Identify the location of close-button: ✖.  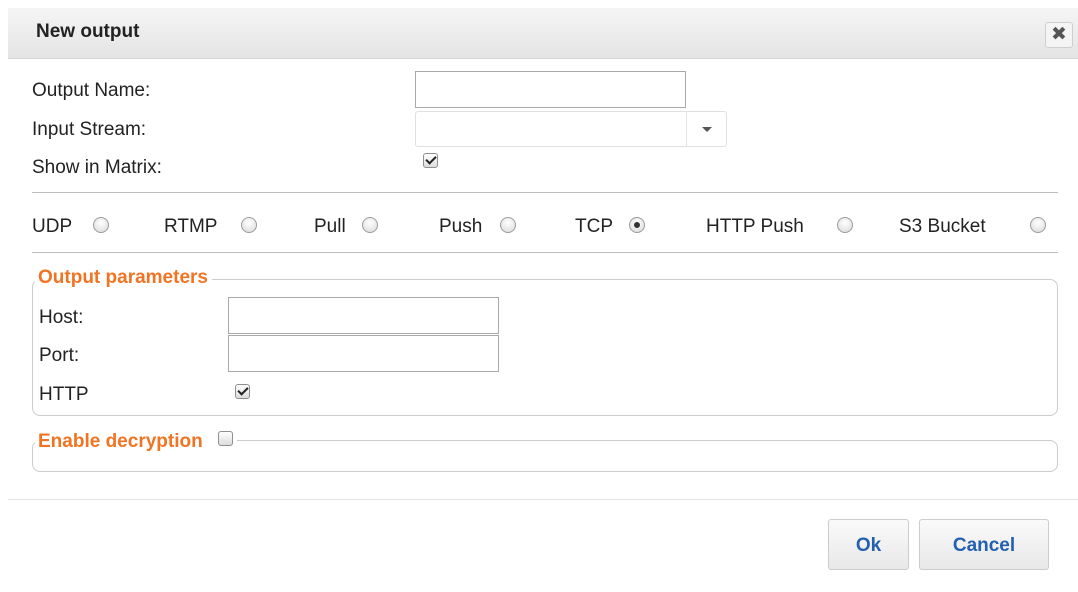
(1059, 35).